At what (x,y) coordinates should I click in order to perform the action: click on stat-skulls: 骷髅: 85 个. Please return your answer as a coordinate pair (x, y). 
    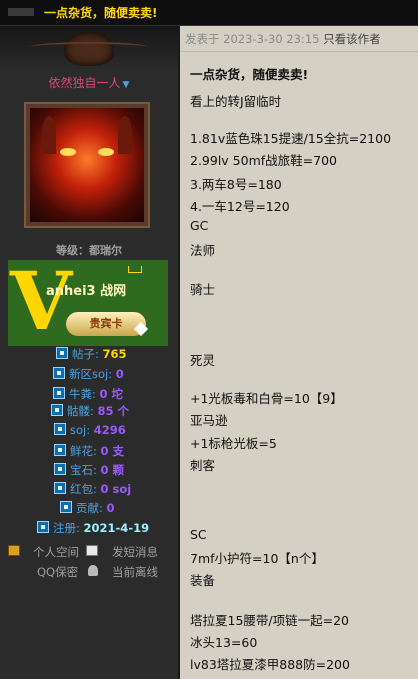
    Looking at the image, I should click on (90, 412).